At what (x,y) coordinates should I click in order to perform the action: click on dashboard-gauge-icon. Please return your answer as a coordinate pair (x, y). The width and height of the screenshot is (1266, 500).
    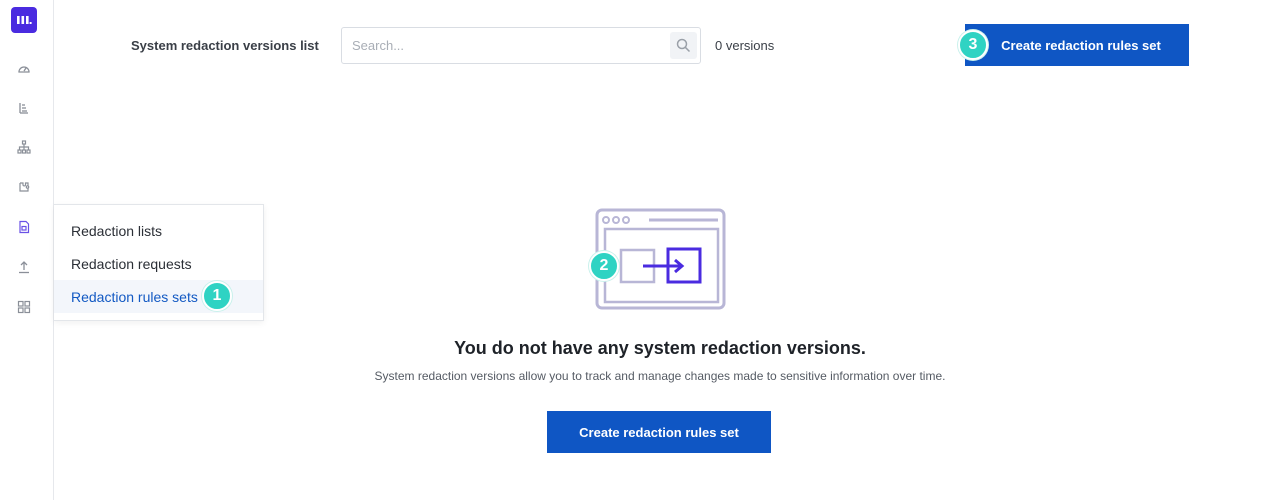
    Looking at the image, I should click on (24, 69).